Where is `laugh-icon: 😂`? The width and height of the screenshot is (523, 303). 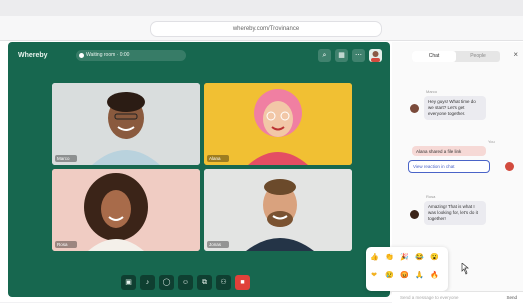
laugh-icon: 😂 is located at coordinates (419, 258).